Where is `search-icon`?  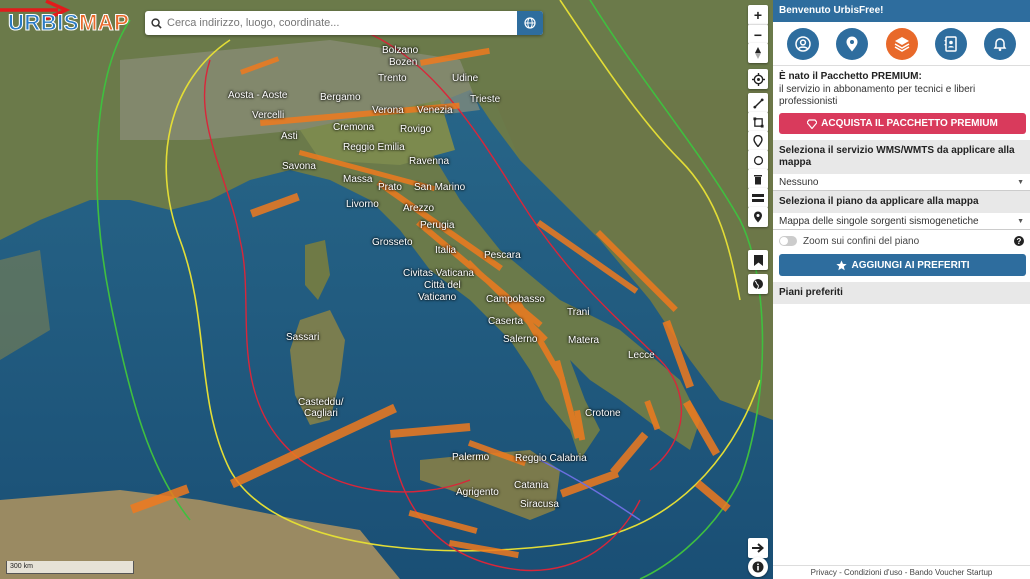 search-icon is located at coordinates (156, 23).